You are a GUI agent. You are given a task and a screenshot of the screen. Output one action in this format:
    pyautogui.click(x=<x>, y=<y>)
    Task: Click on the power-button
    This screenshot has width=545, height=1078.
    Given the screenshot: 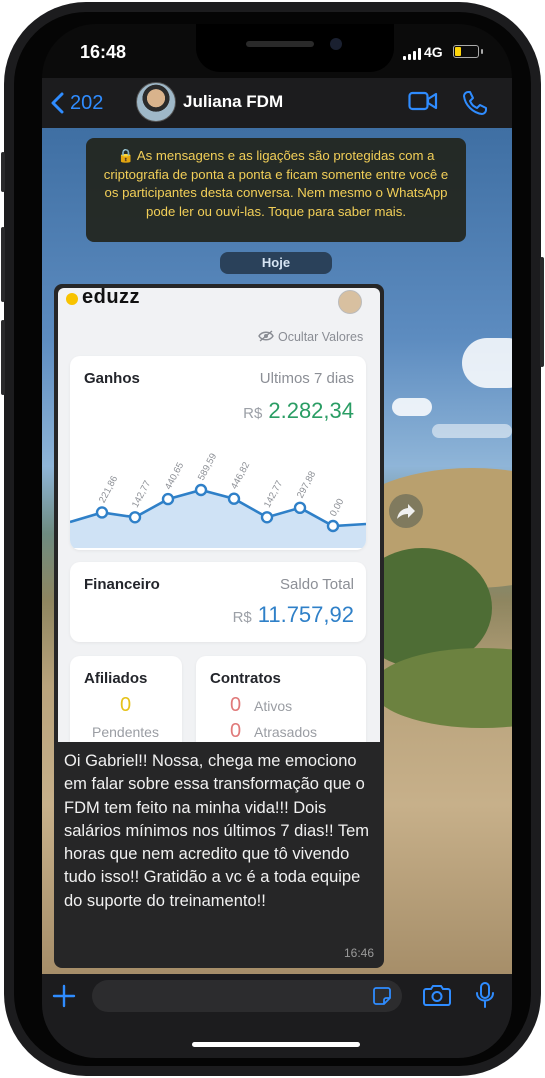 What is the action you would take?
    pyautogui.click(x=542, y=312)
    